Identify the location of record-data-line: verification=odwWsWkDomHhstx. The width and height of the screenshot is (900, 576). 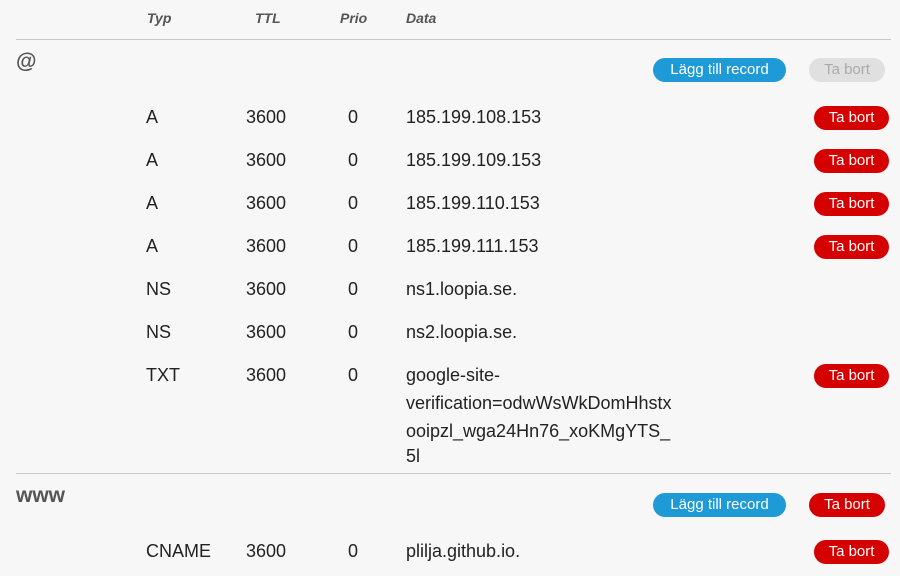
(539, 403).